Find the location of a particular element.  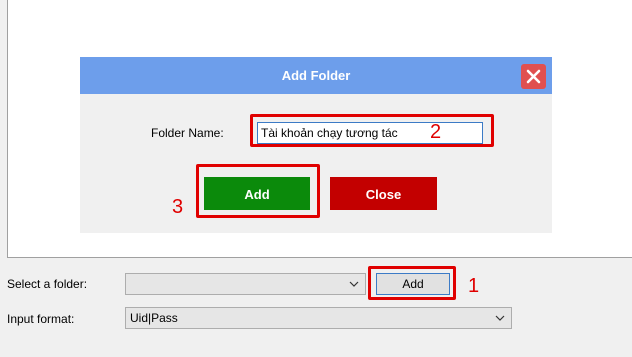

dialog-close-text-button: Close is located at coordinates (383, 193).